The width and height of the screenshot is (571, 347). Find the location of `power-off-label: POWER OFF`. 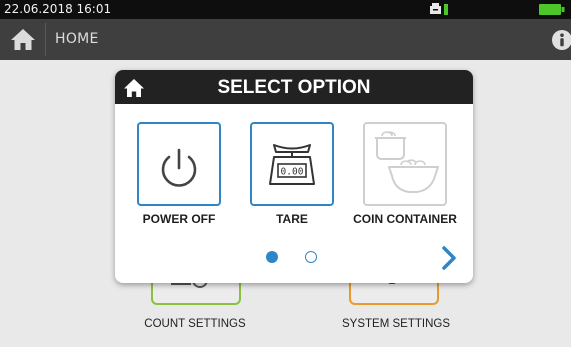

power-off-label: POWER OFF is located at coordinates (179, 219).